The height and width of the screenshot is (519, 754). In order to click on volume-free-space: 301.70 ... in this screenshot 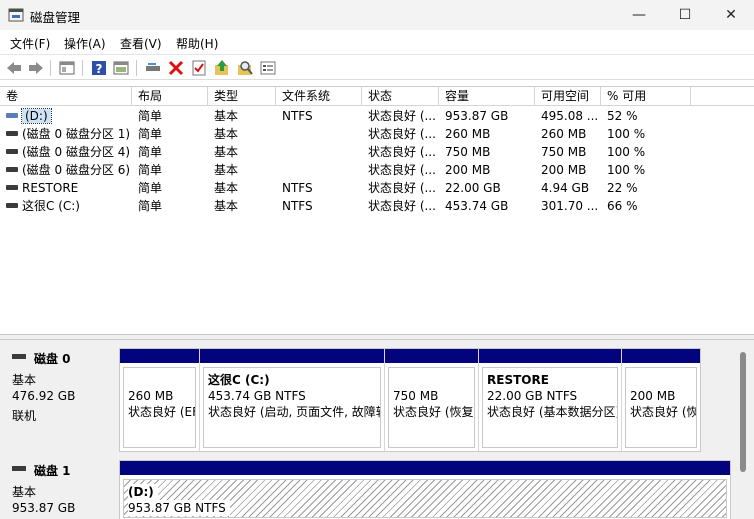, I will do `click(570, 206)`.